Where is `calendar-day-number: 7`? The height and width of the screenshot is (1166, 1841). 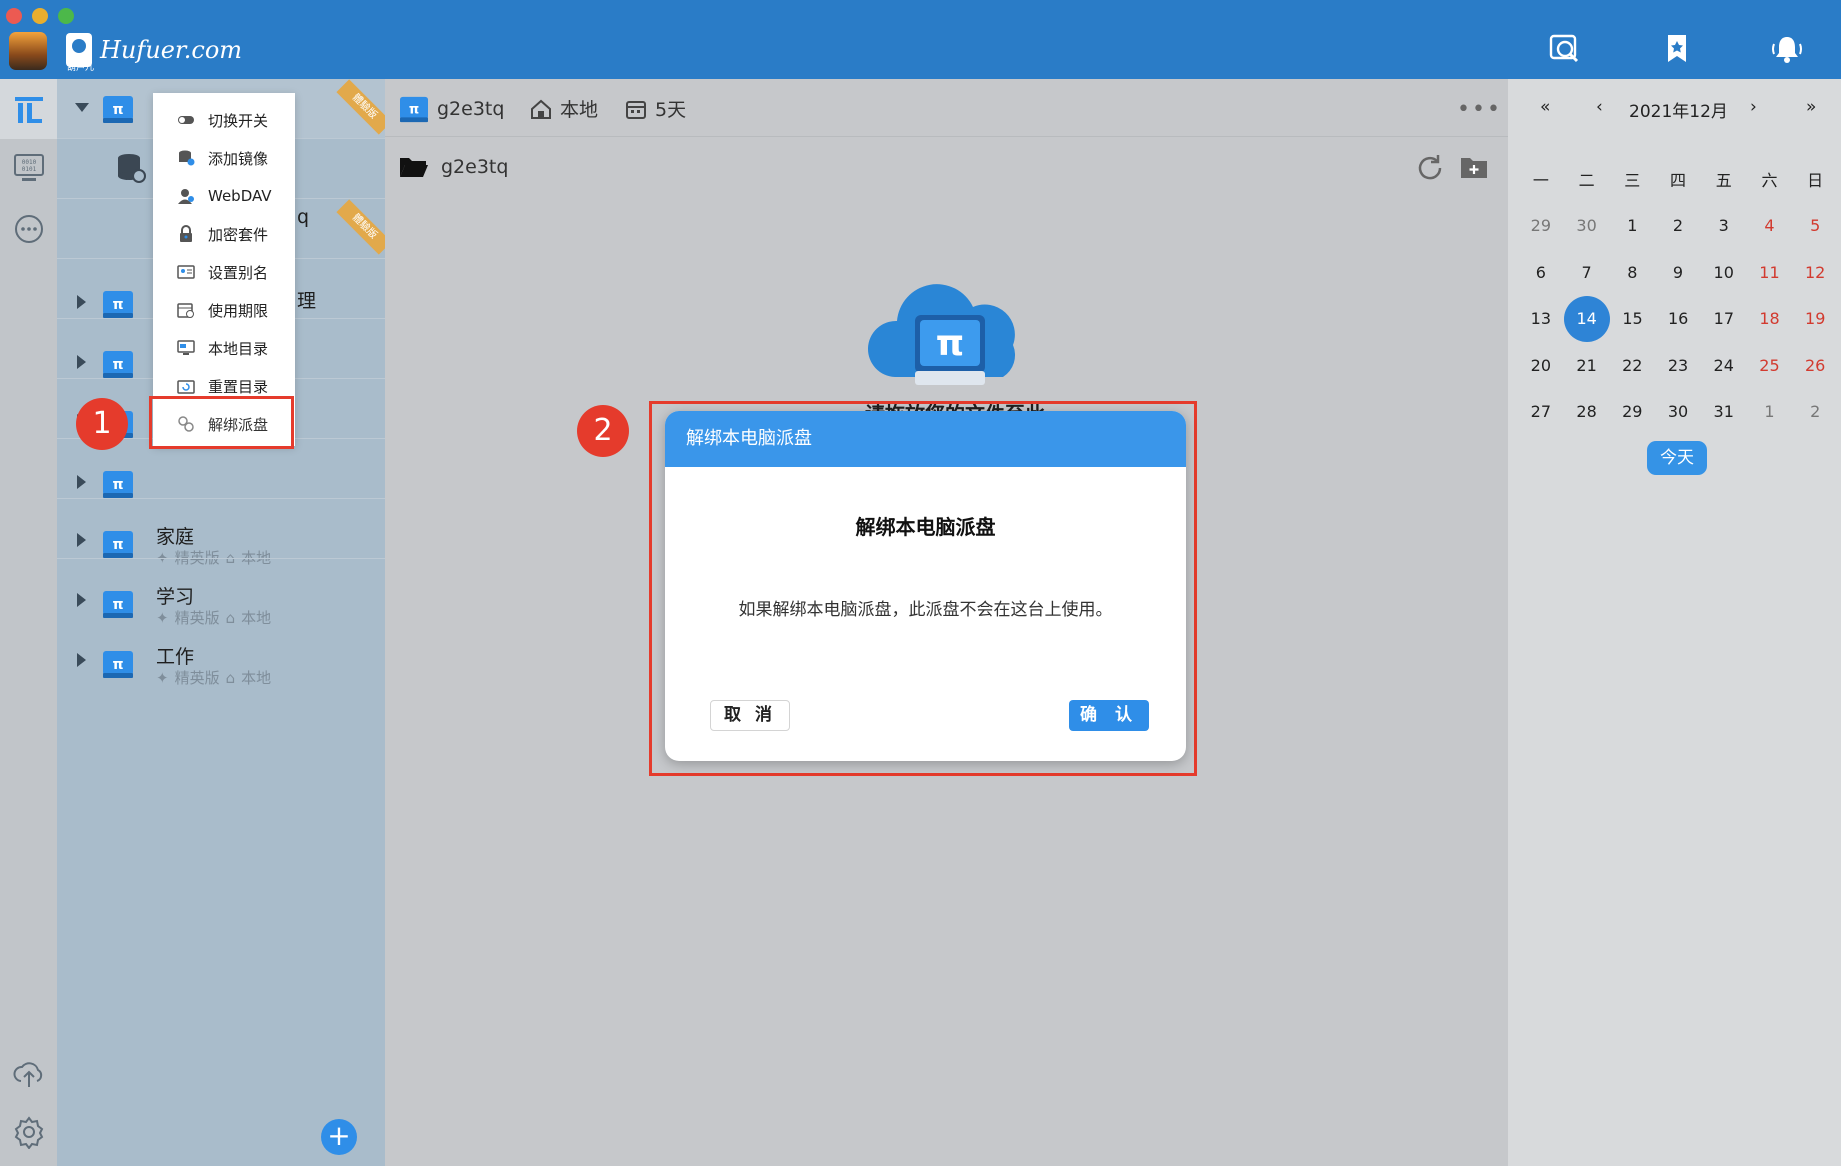 calendar-day-number: 7 is located at coordinates (1586, 272).